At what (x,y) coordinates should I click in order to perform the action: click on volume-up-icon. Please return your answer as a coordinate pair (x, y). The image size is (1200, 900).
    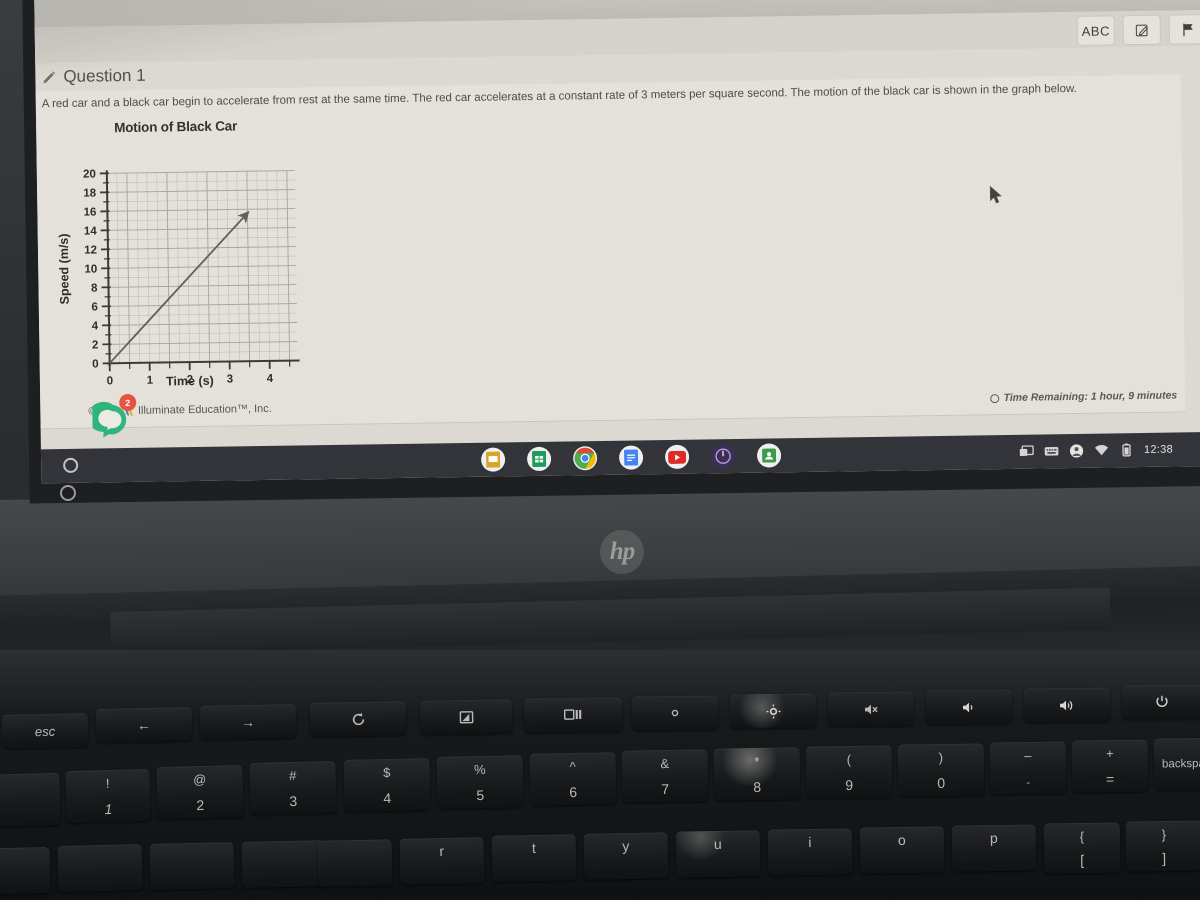
    Looking at the image, I should click on (1066, 705).